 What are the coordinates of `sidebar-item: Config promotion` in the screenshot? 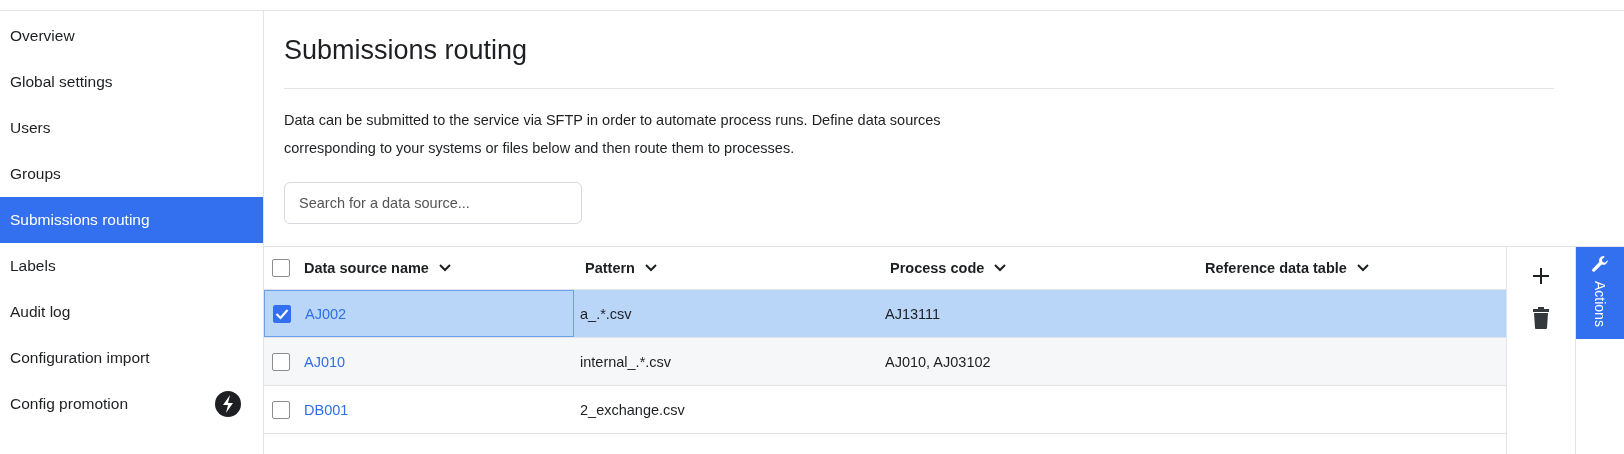 It's located at (131, 404).